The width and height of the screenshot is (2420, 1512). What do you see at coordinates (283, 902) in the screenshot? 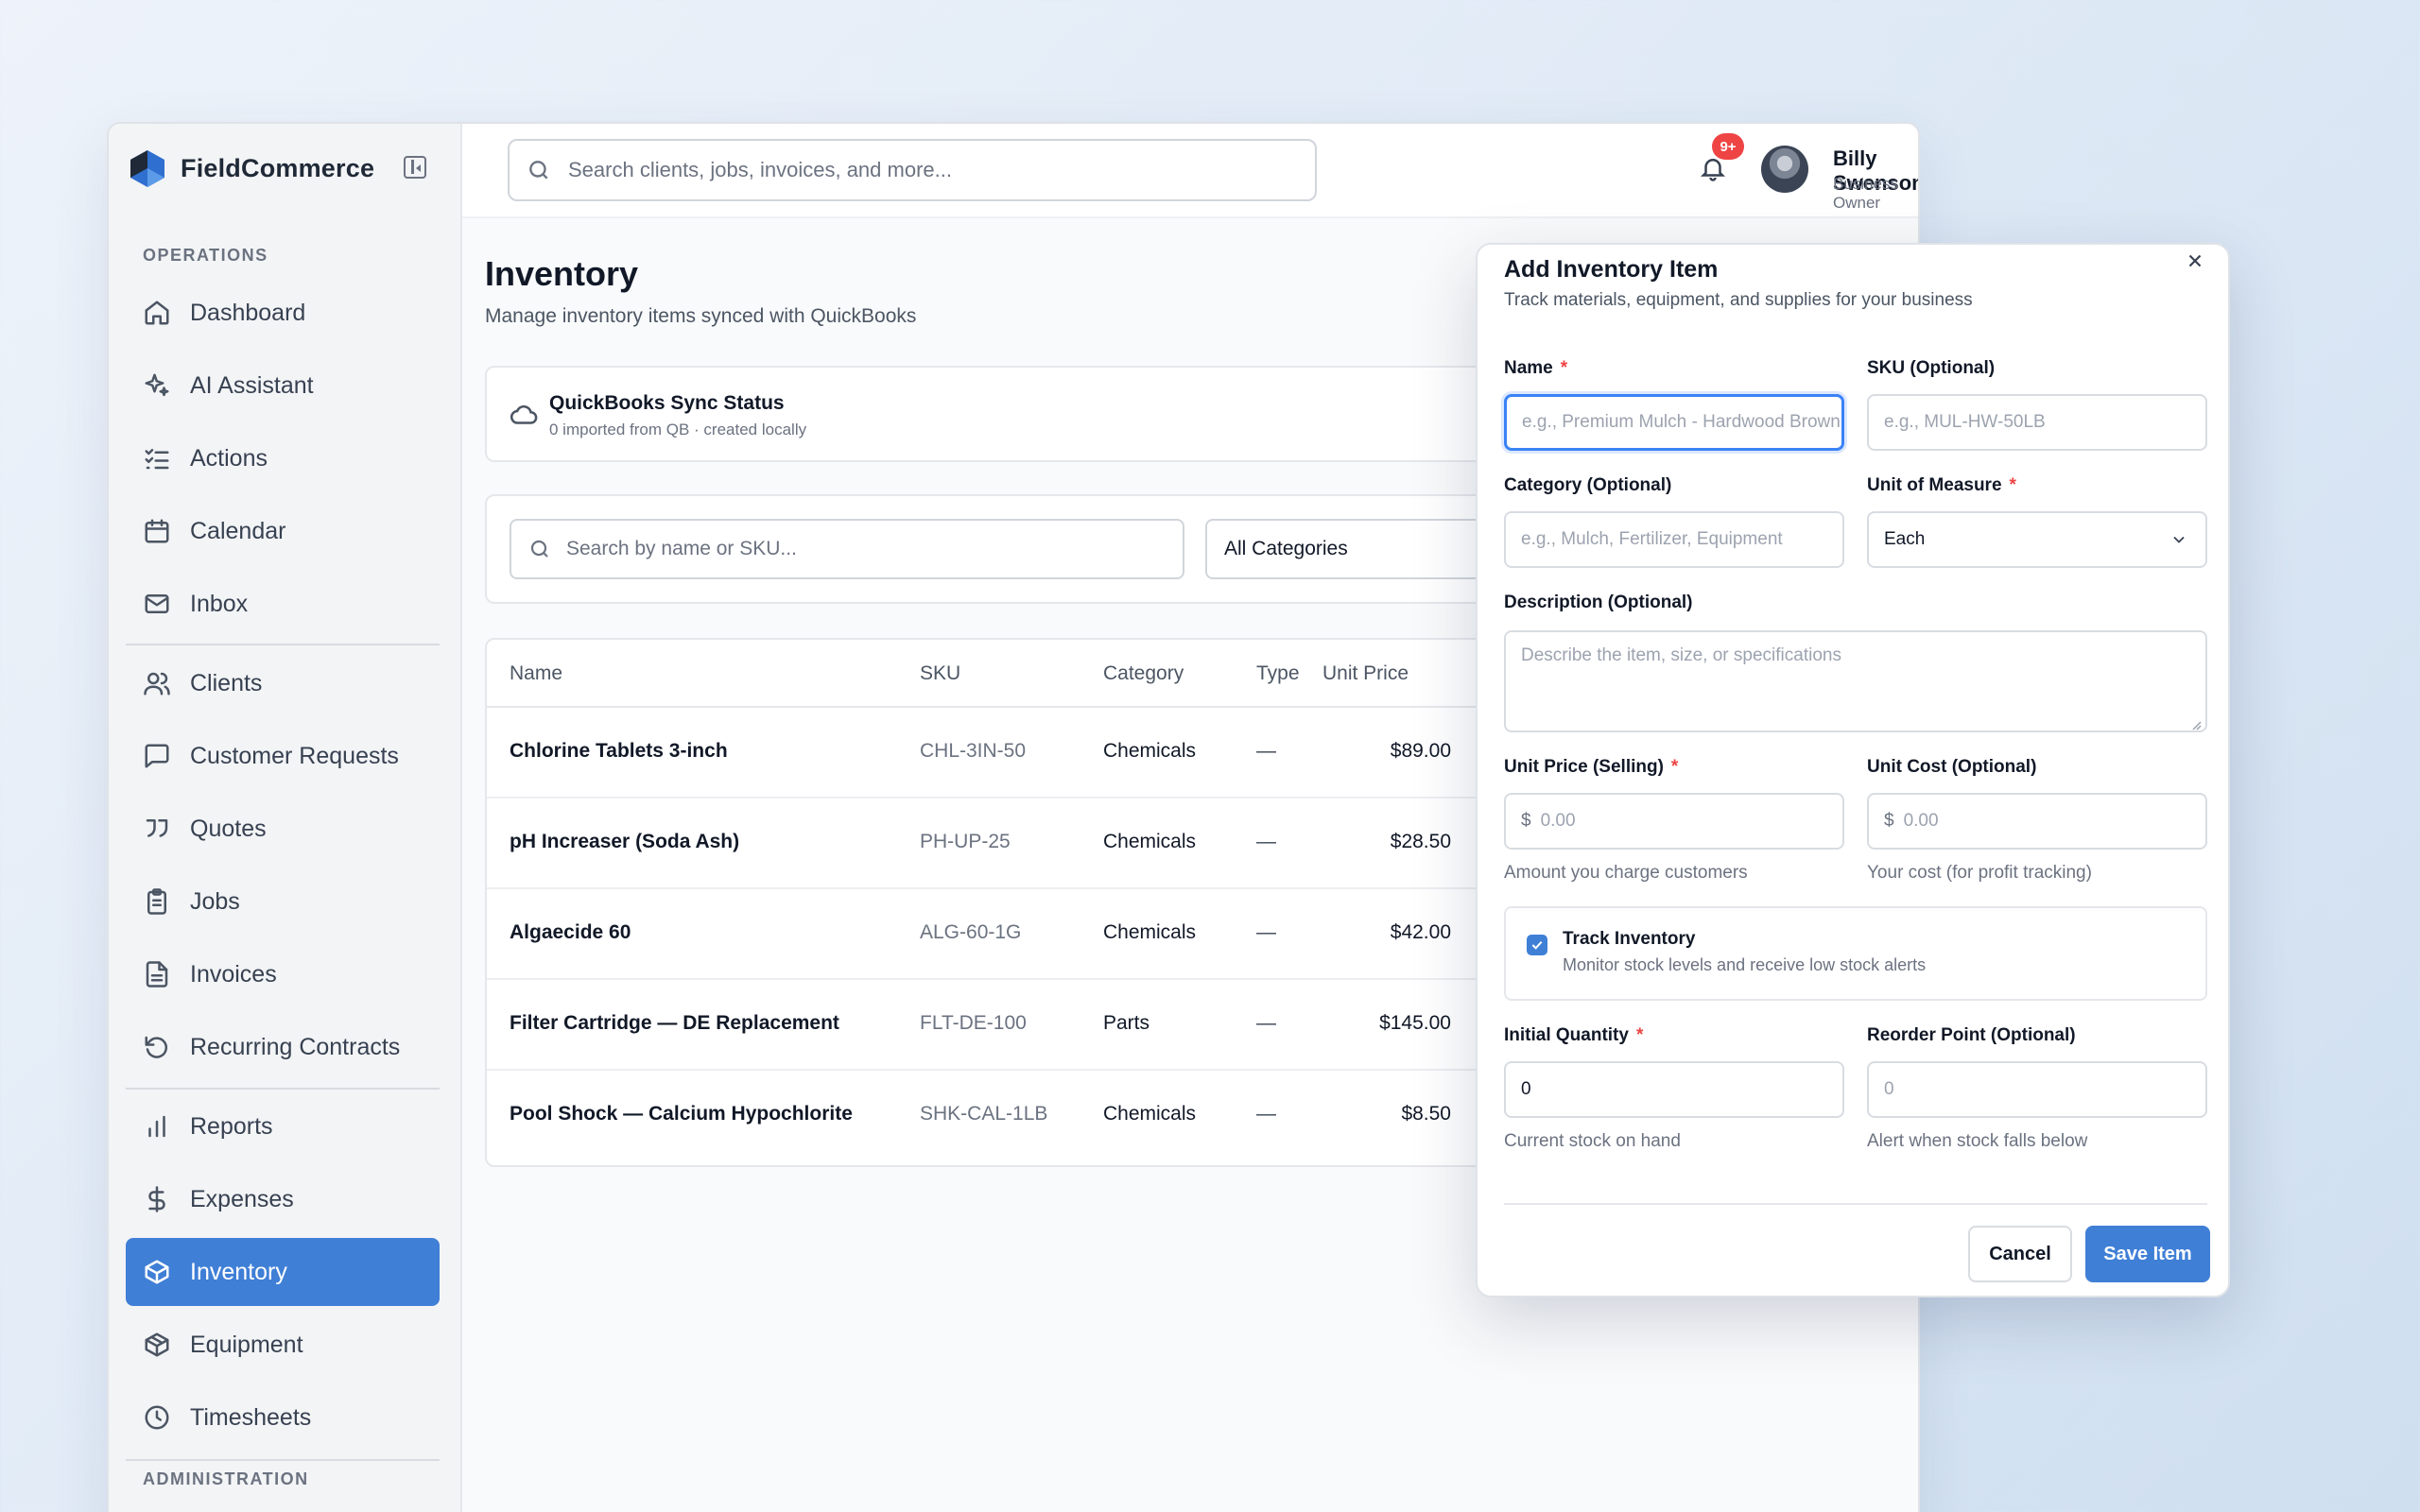
I see `sidebar-item-jobs: Jobs` at bounding box center [283, 902].